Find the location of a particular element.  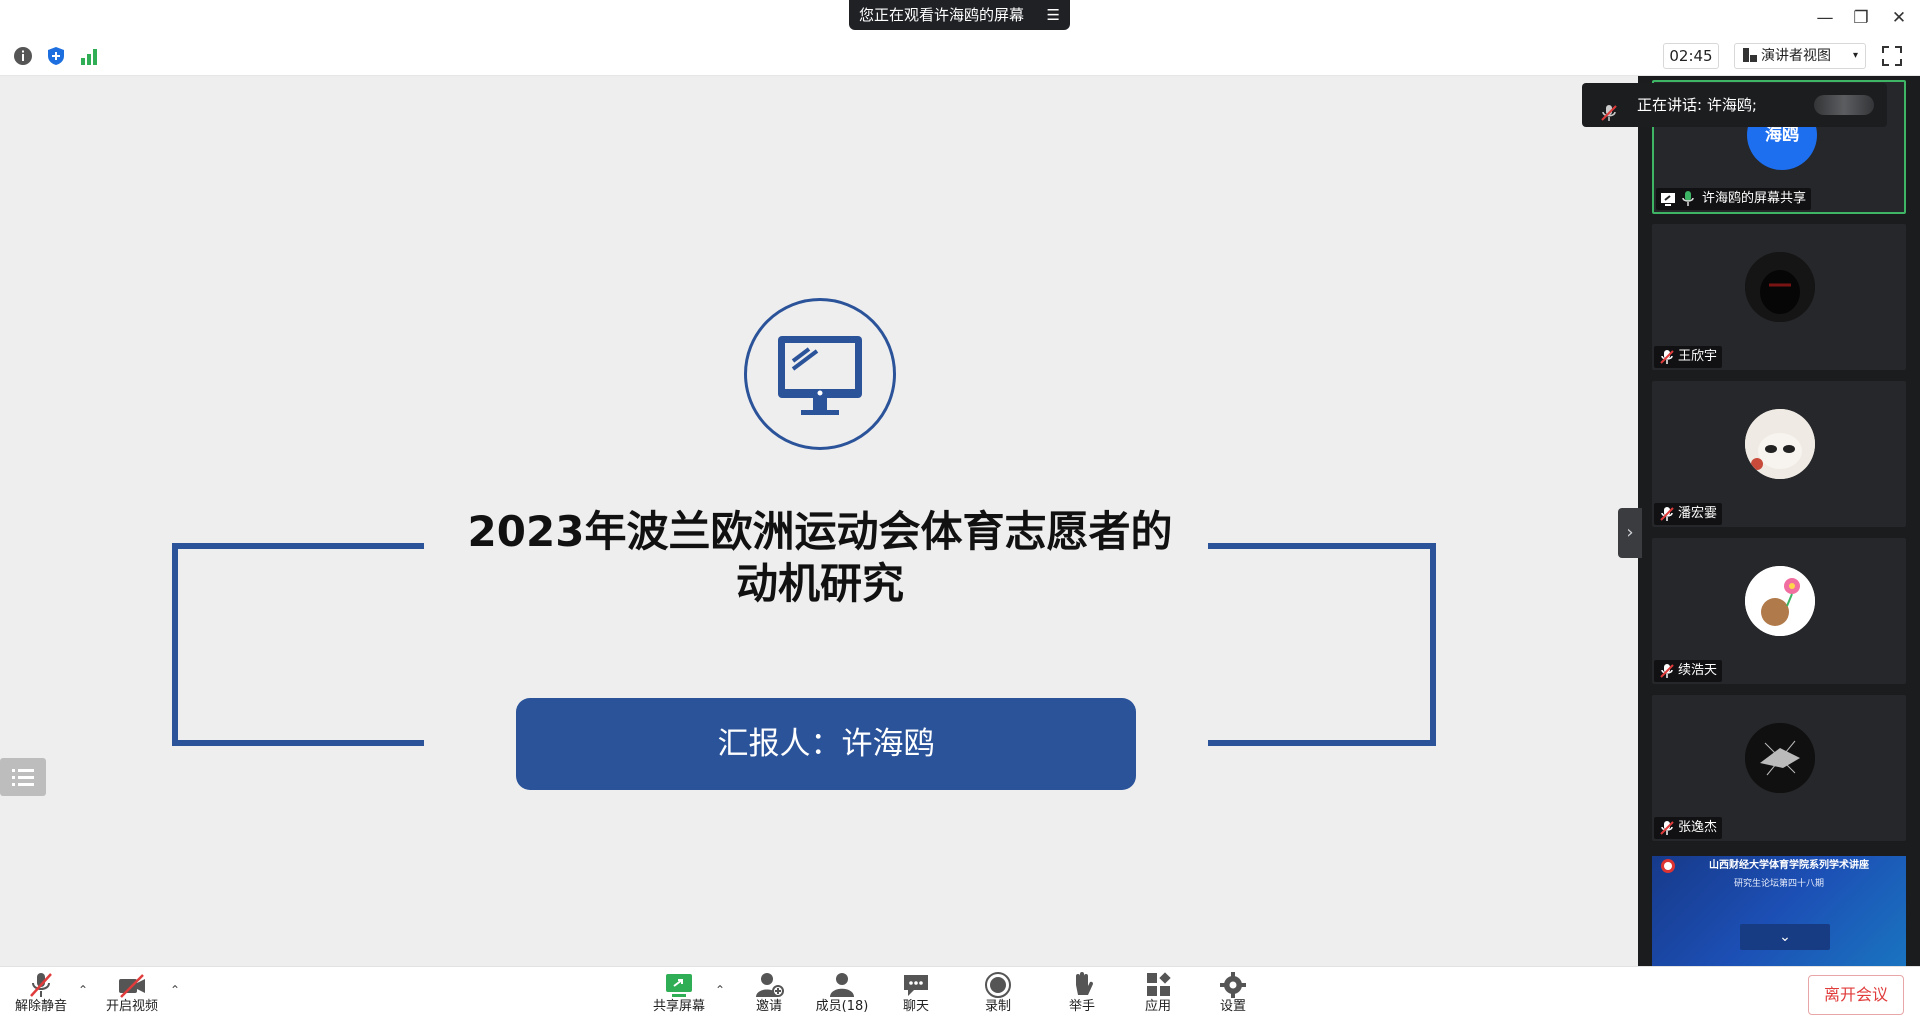

slide-frame-right is located at coordinates (1322, 644).